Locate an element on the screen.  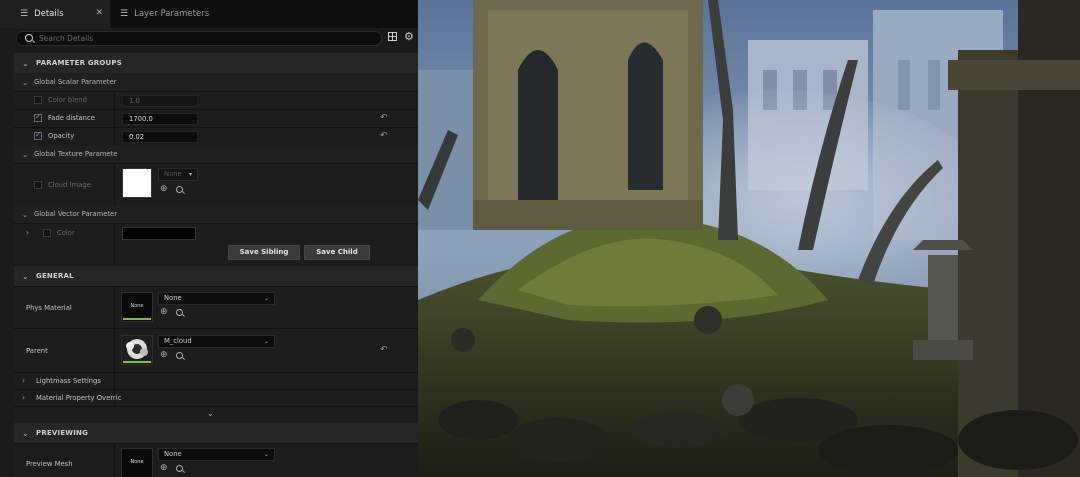
phys-material-thumbnail: None is located at coordinates (137, 307).